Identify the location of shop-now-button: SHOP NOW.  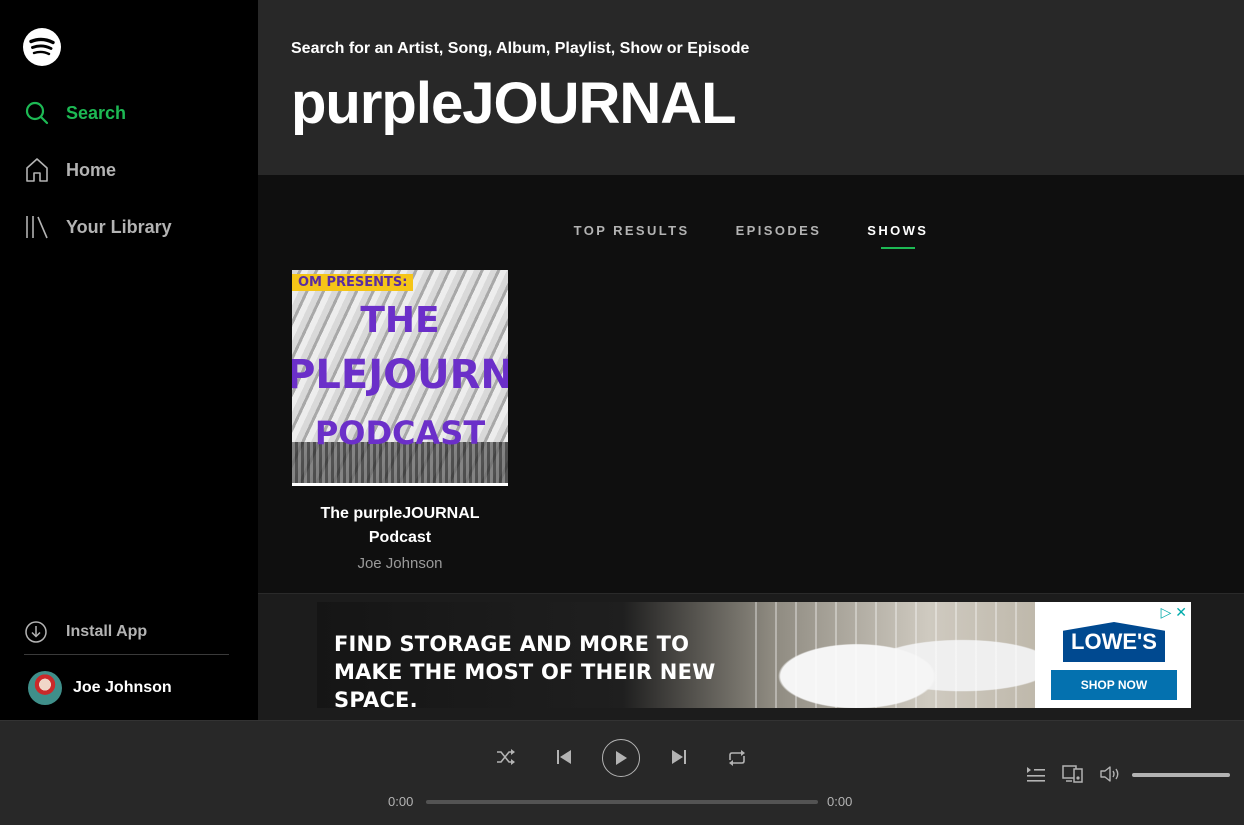
(1114, 685).